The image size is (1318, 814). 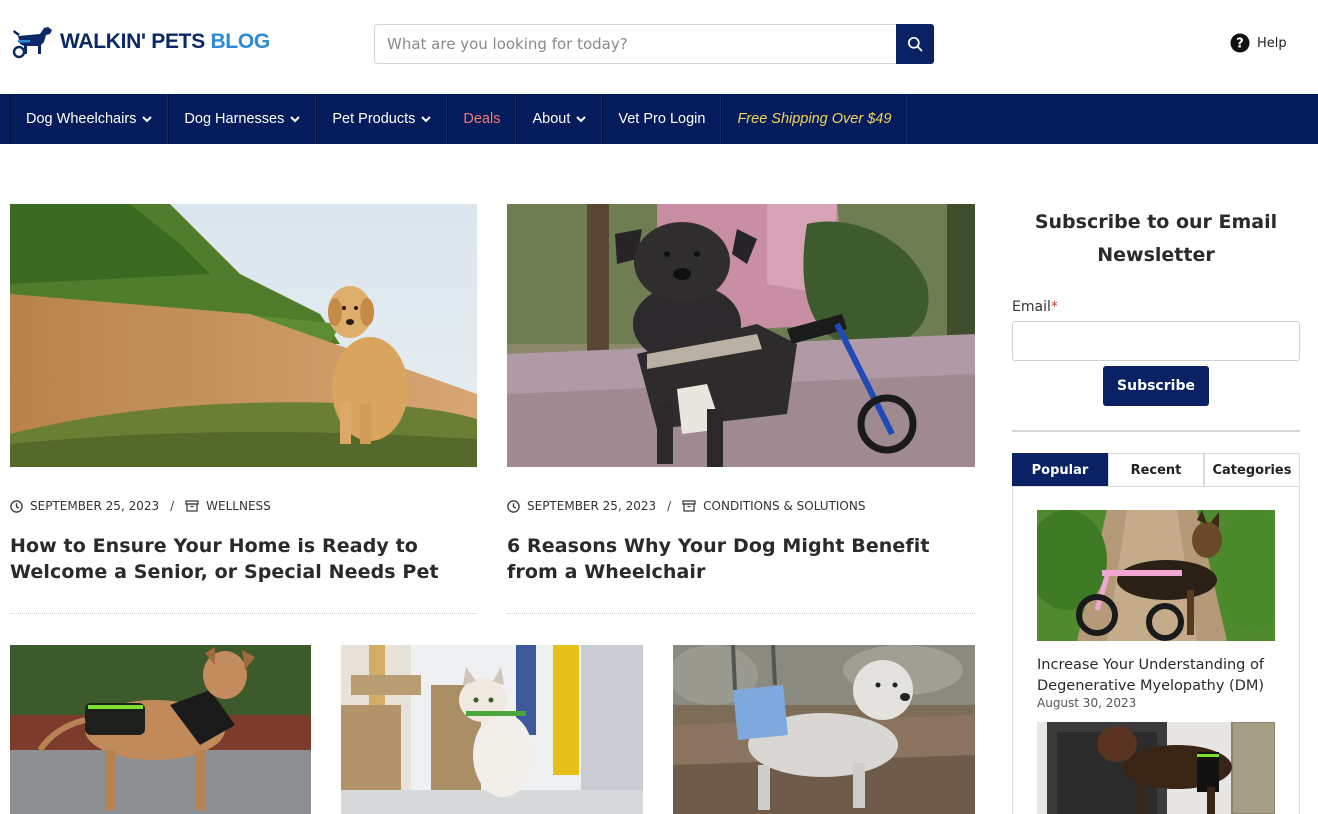 What do you see at coordinates (551, 119) in the screenshot?
I see `nav-label: About` at bounding box center [551, 119].